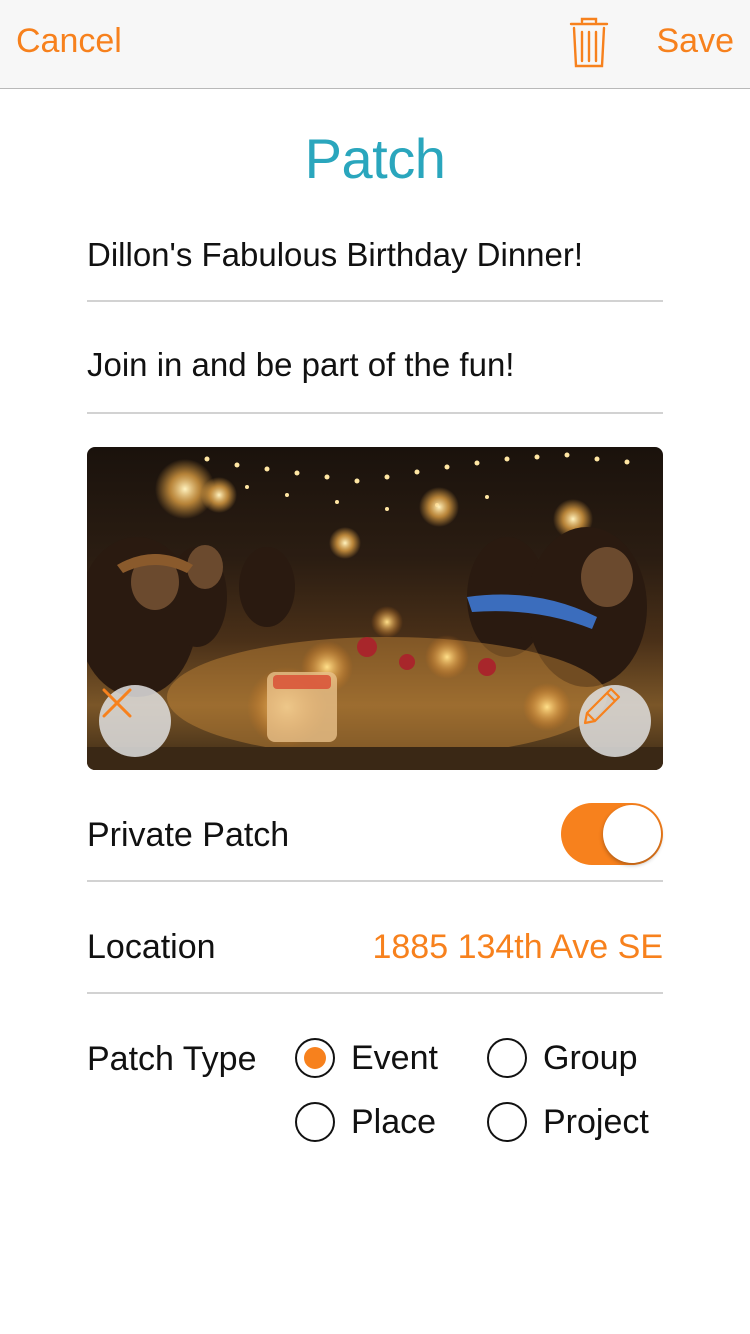 This screenshot has height=1334, width=750. Describe the element at coordinates (69, 41) in the screenshot. I see `cancel-button: Cancel` at that location.